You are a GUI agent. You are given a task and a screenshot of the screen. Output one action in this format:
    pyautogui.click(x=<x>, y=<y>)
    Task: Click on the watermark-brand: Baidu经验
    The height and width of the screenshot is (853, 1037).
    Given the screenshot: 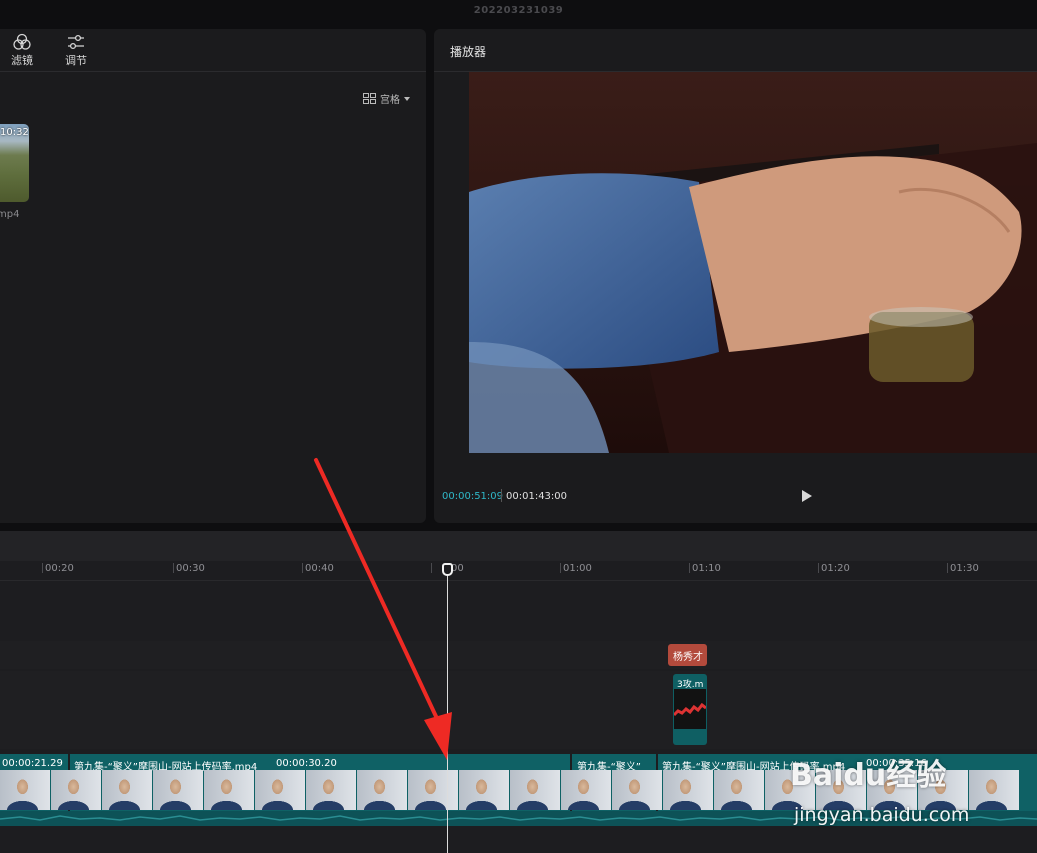 What is the action you would take?
    pyautogui.click(x=868, y=775)
    